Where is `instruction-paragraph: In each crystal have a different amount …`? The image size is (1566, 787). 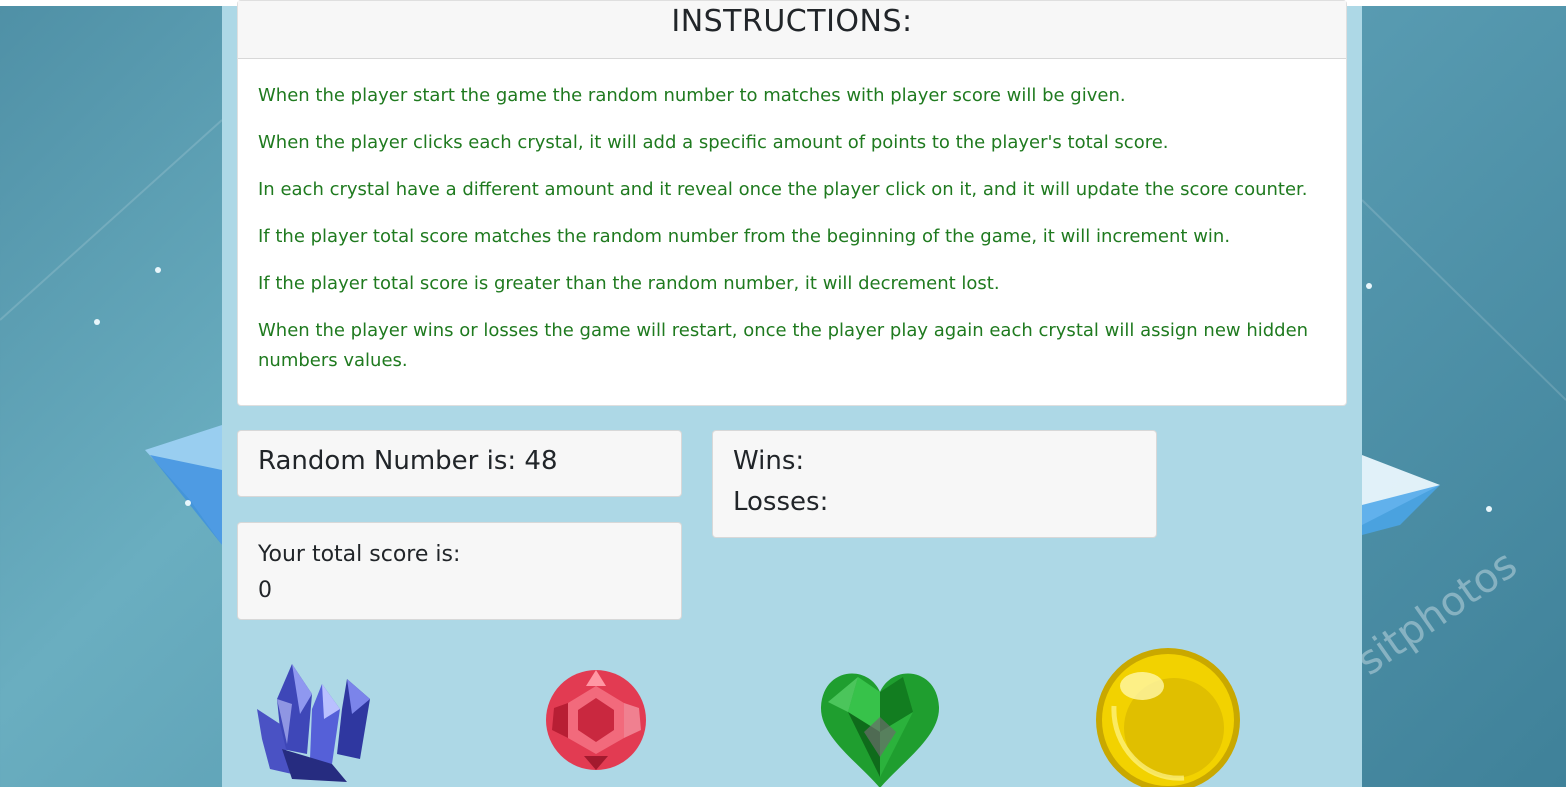
instruction-paragraph: In each crystal have a different amount … is located at coordinates (783, 189).